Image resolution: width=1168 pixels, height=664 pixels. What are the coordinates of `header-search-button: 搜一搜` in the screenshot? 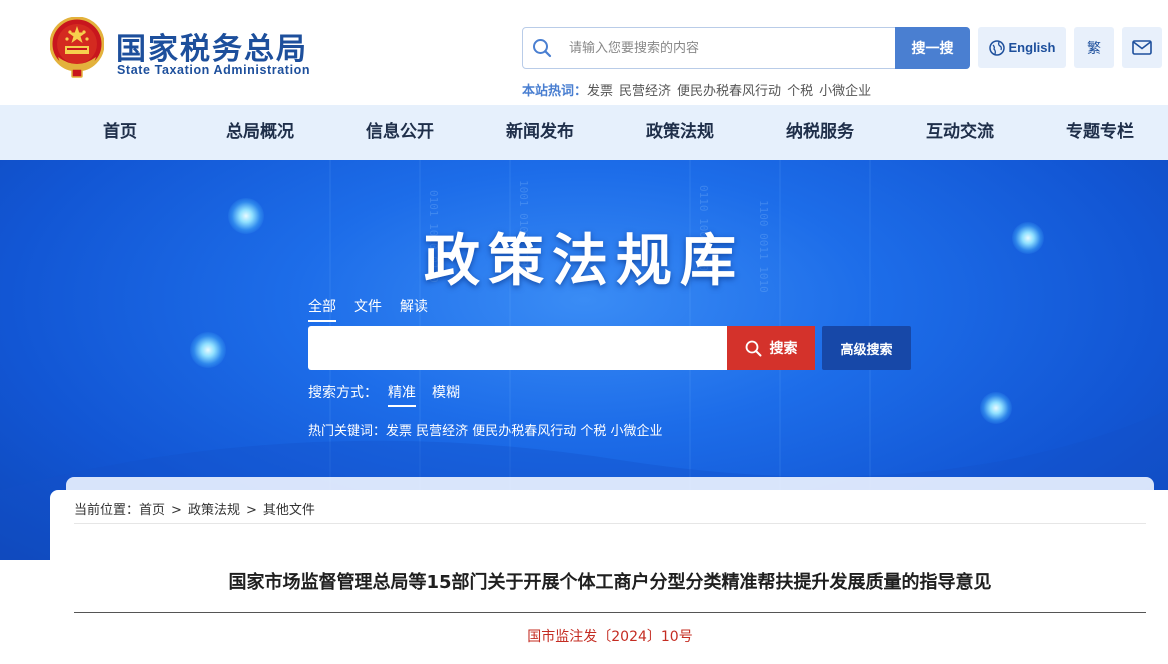 It's located at (932, 48).